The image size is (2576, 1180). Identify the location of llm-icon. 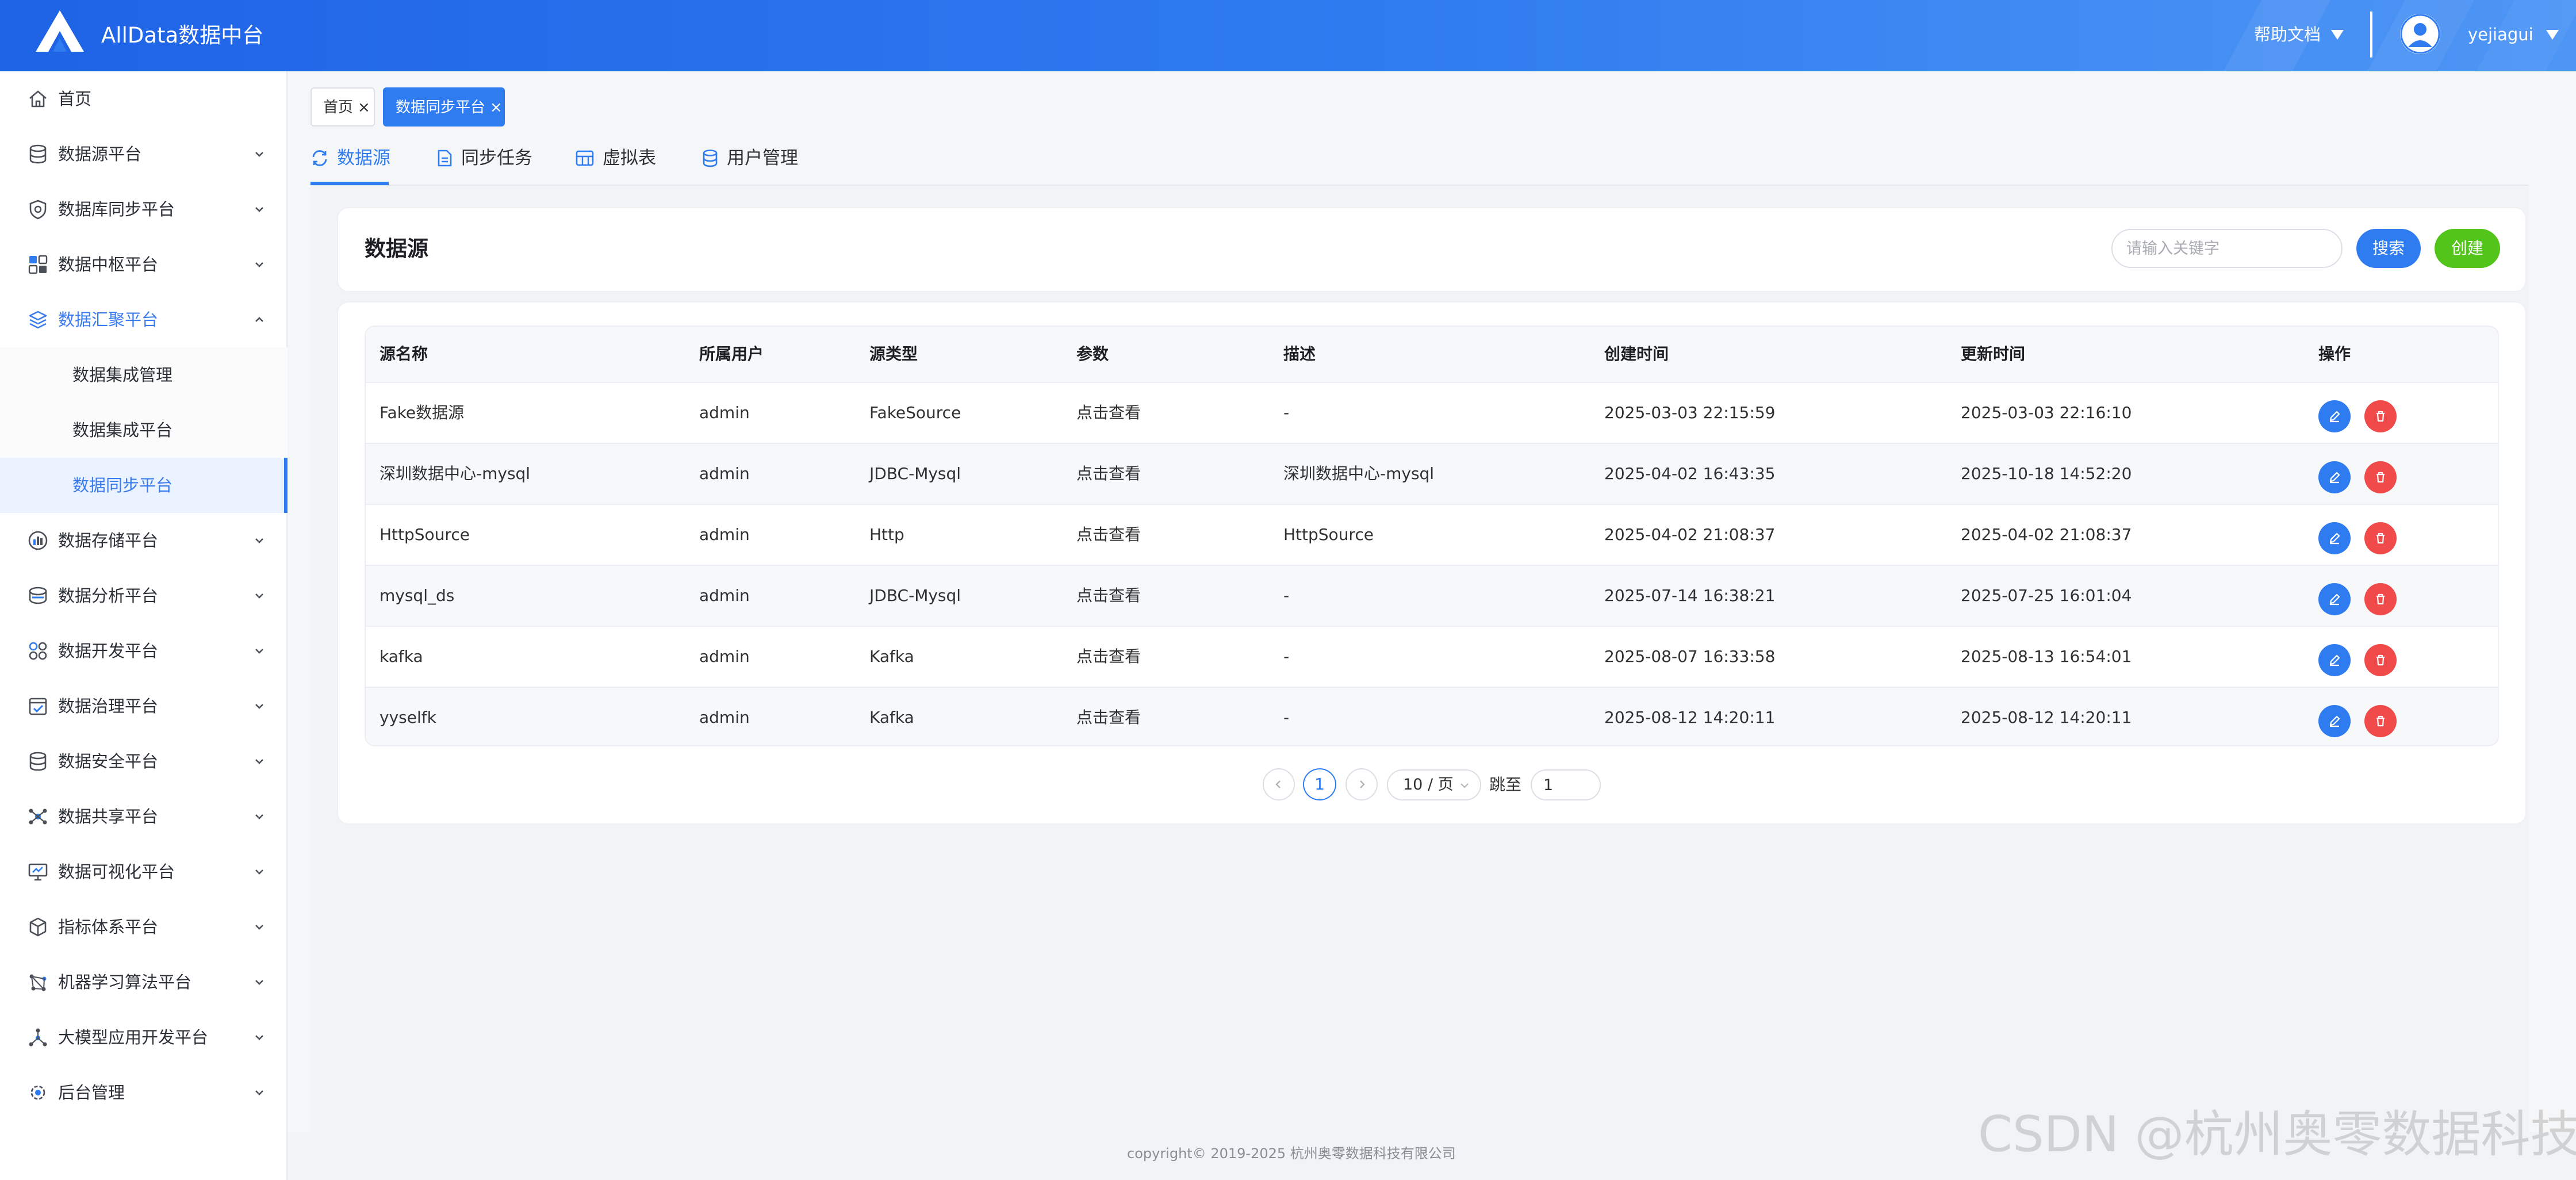
(38, 1037).